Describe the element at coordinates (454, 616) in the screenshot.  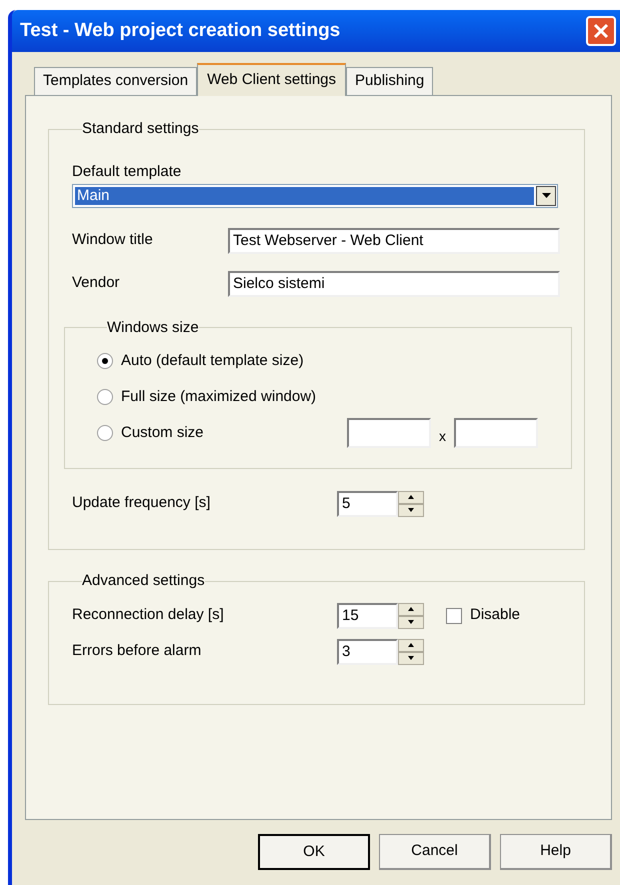
I see `checkbox` at that location.